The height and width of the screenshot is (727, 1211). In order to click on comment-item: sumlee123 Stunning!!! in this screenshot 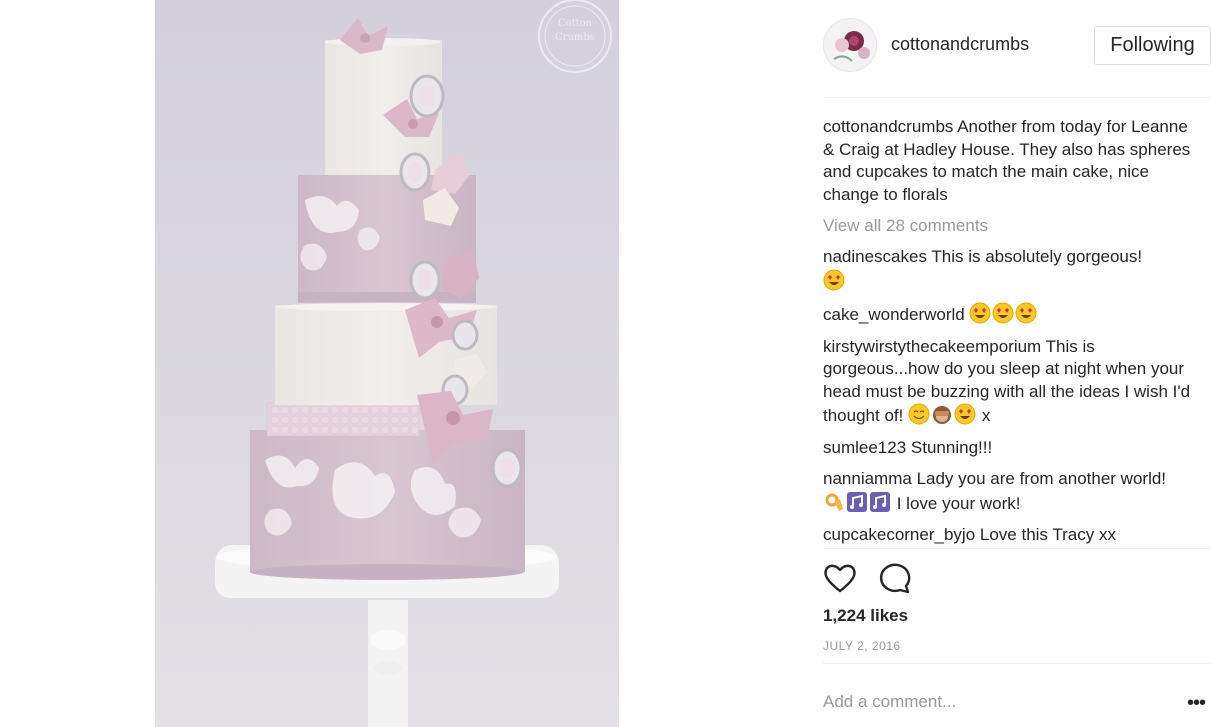, I will do `click(1008, 448)`.